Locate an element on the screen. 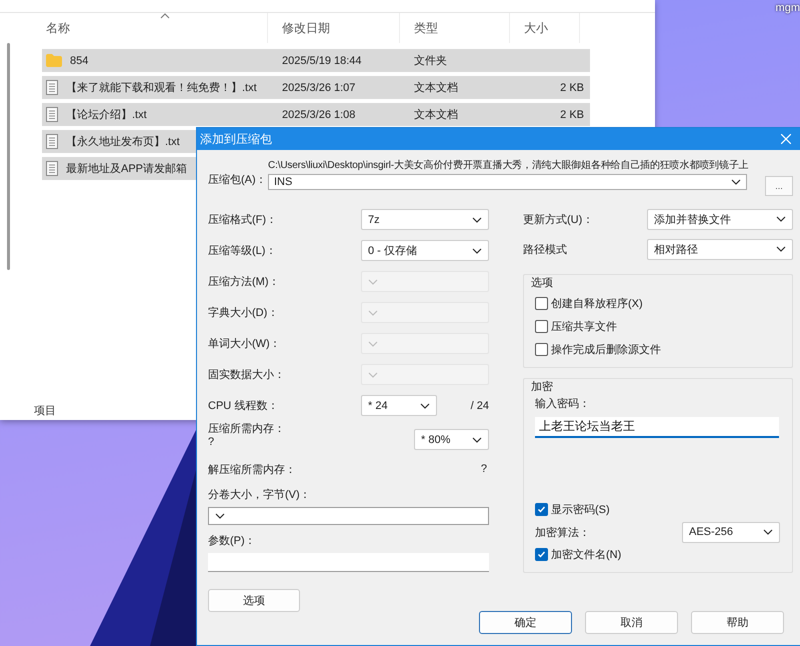 The height and width of the screenshot is (646, 800). group-title: 选项 is located at coordinates (542, 283).